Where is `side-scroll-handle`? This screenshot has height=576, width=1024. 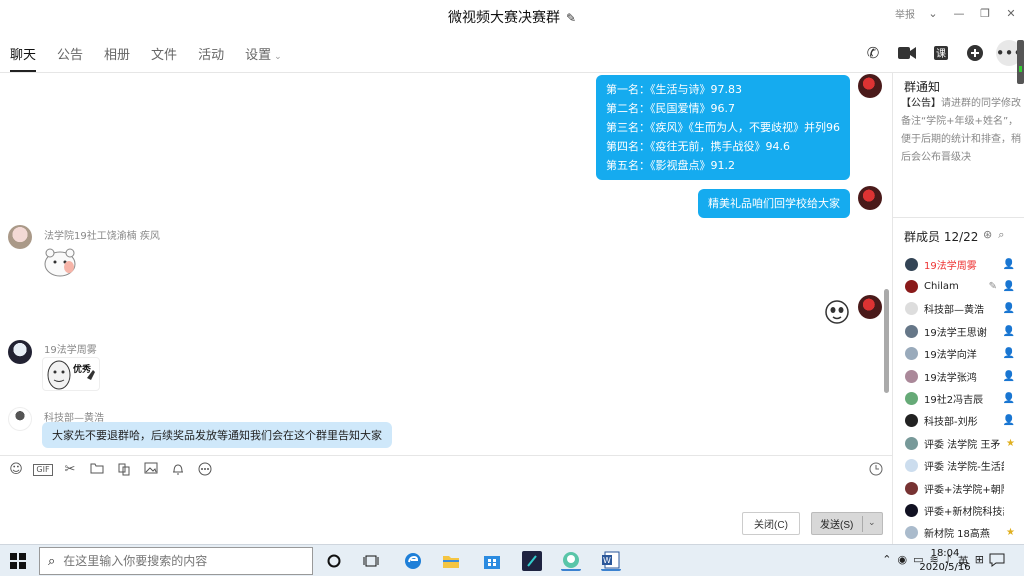
side-scroll-handle is located at coordinates (1020, 62).